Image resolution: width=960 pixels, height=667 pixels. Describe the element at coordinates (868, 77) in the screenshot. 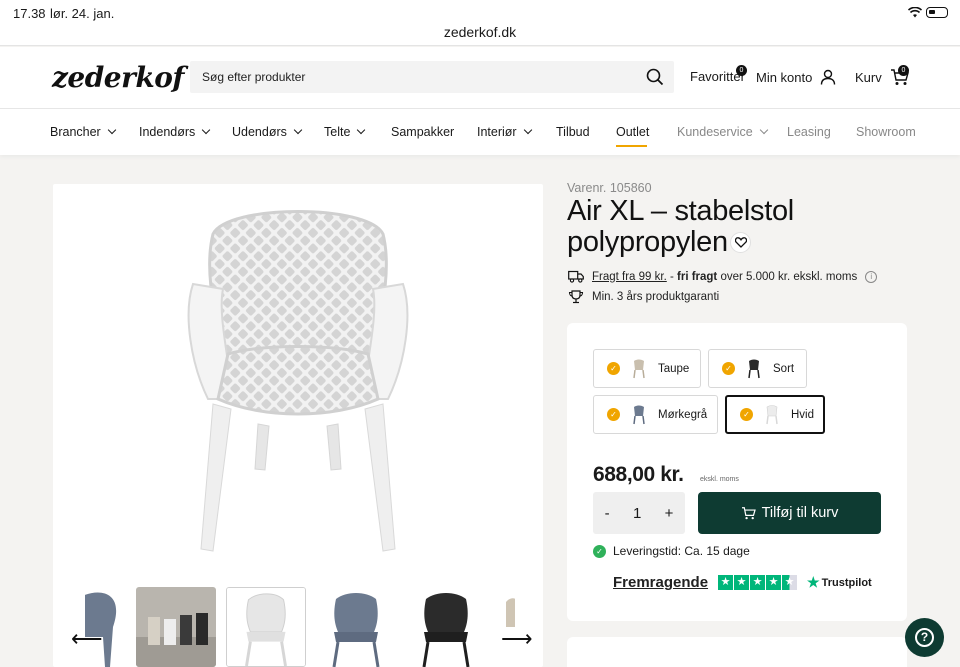

I see `cart-label: Kurv` at that location.